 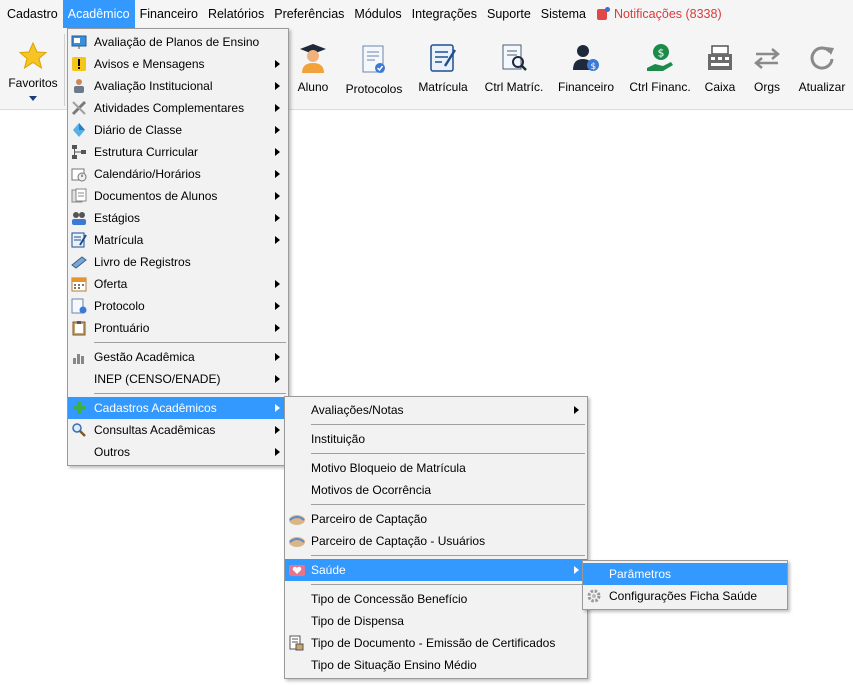 What do you see at coordinates (436, 519) in the screenshot?
I see `menu-item-parceiro-captacao: Parceiro de Captação` at bounding box center [436, 519].